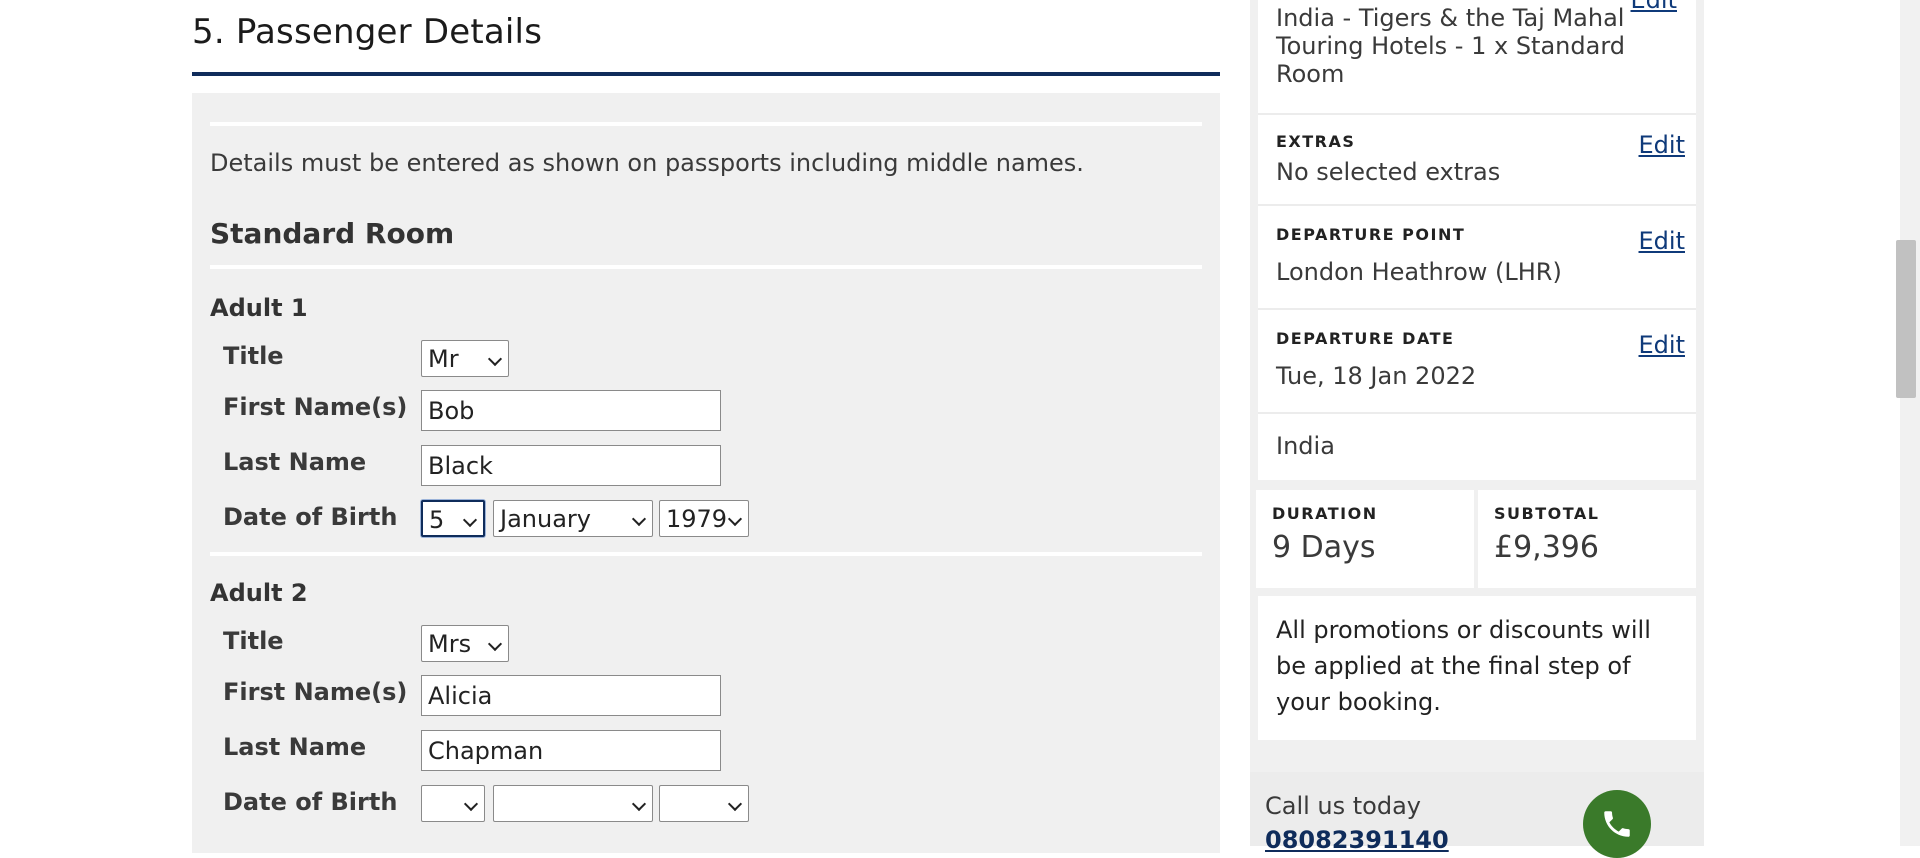  What do you see at coordinates (706, 74) in the screenshot?
I see `section-title-rule` at bounding box center [706, 74].